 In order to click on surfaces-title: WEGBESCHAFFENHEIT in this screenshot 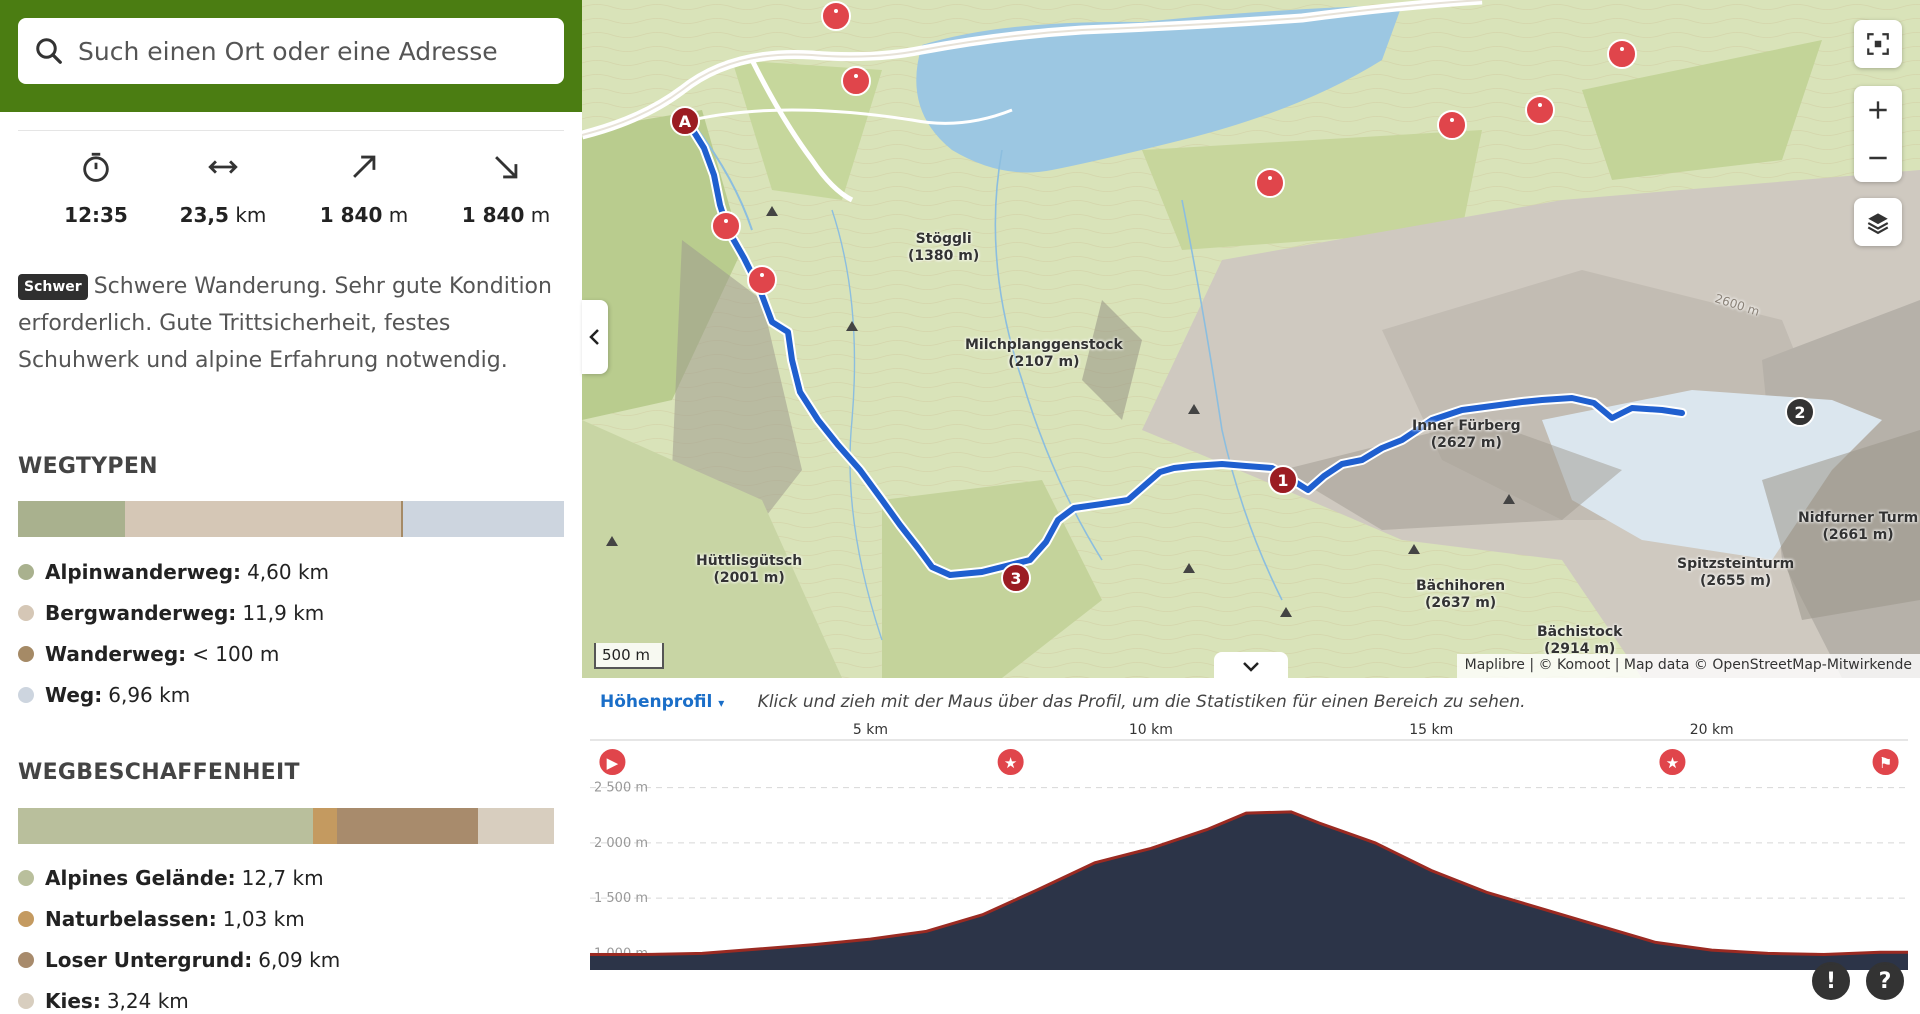, I will do `click(159, 772)`.